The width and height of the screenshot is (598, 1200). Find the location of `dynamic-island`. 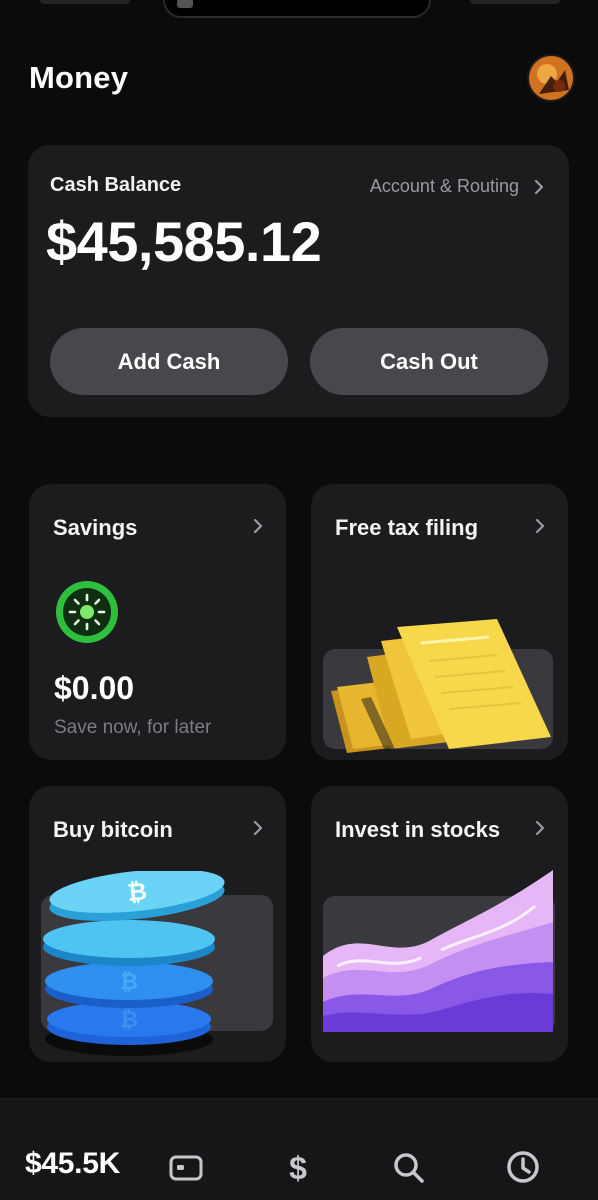

dynamic-island is located at coordinates (297, 9).